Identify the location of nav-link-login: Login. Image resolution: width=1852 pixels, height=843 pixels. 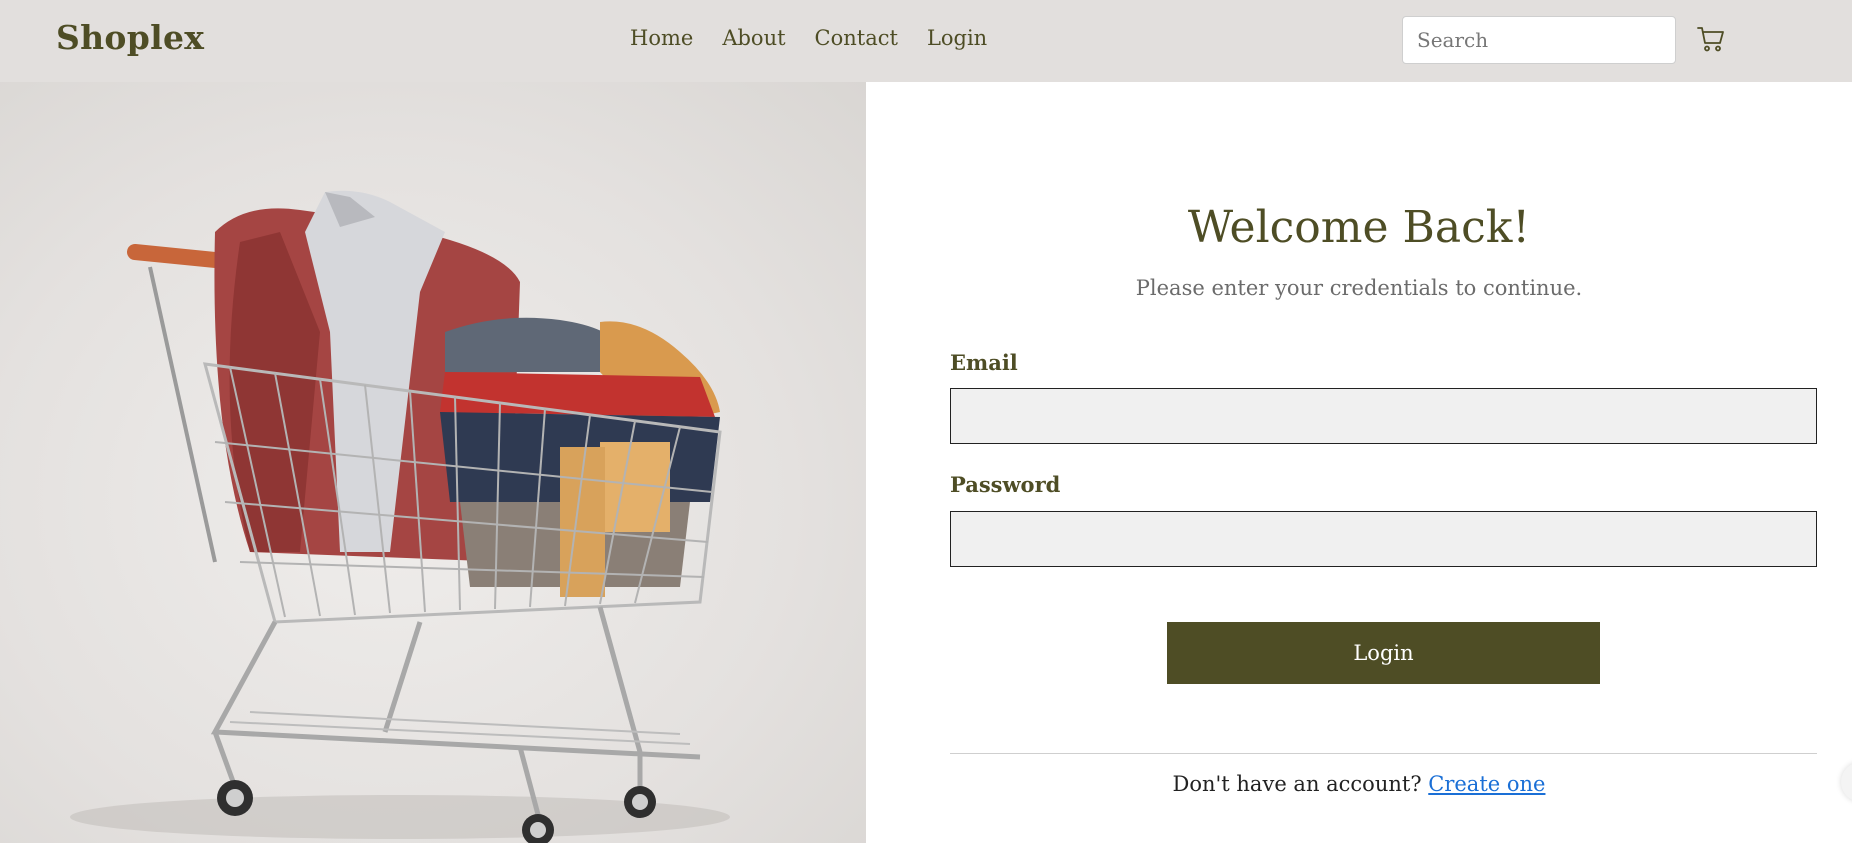
(957, 38).